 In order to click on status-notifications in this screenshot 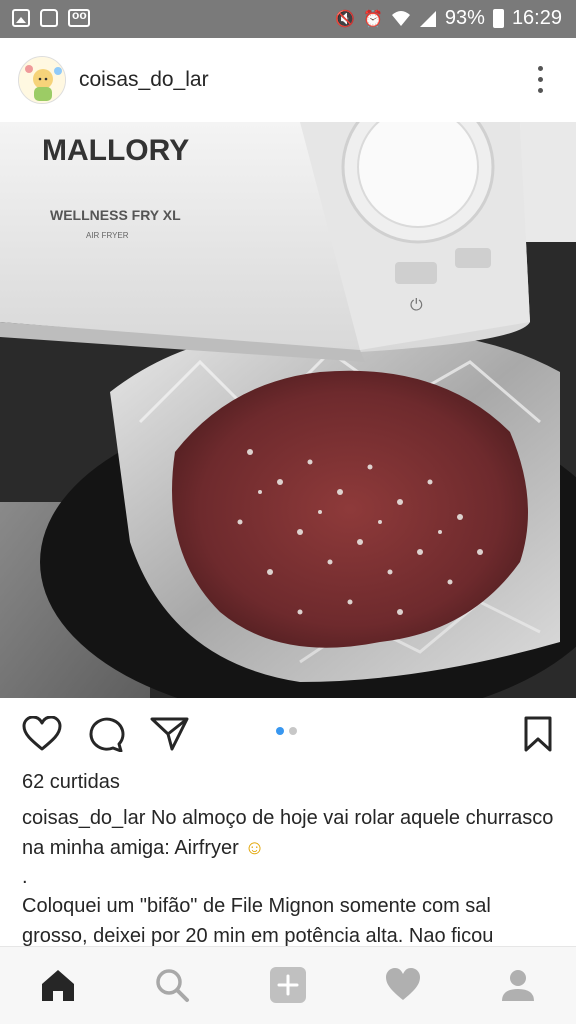, I will do `click(51, 17)`.